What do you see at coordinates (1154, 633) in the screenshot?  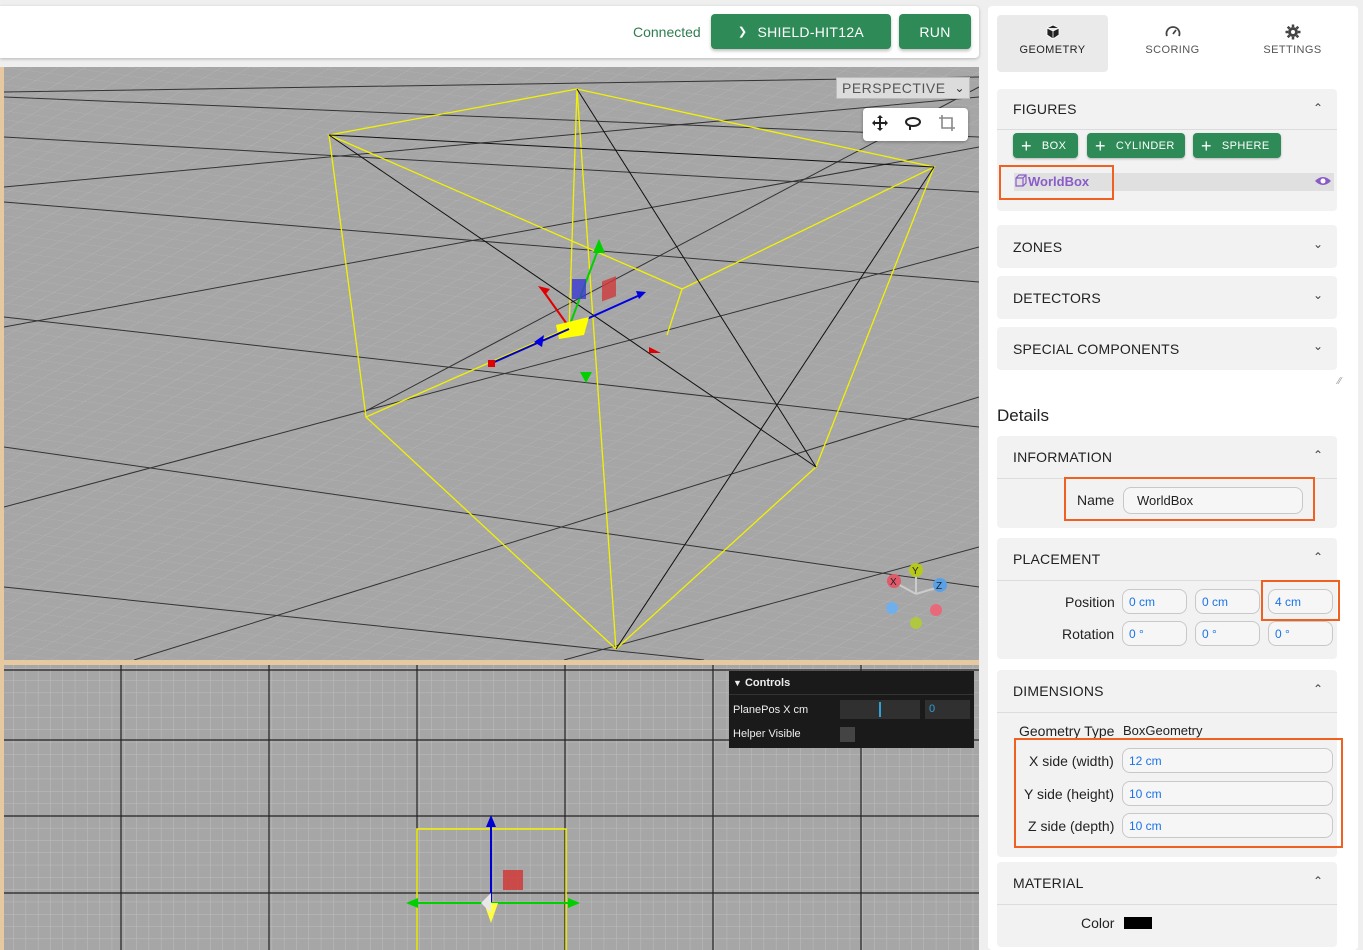 I see `rotation-x-input` at bounding box center [1154, 633].